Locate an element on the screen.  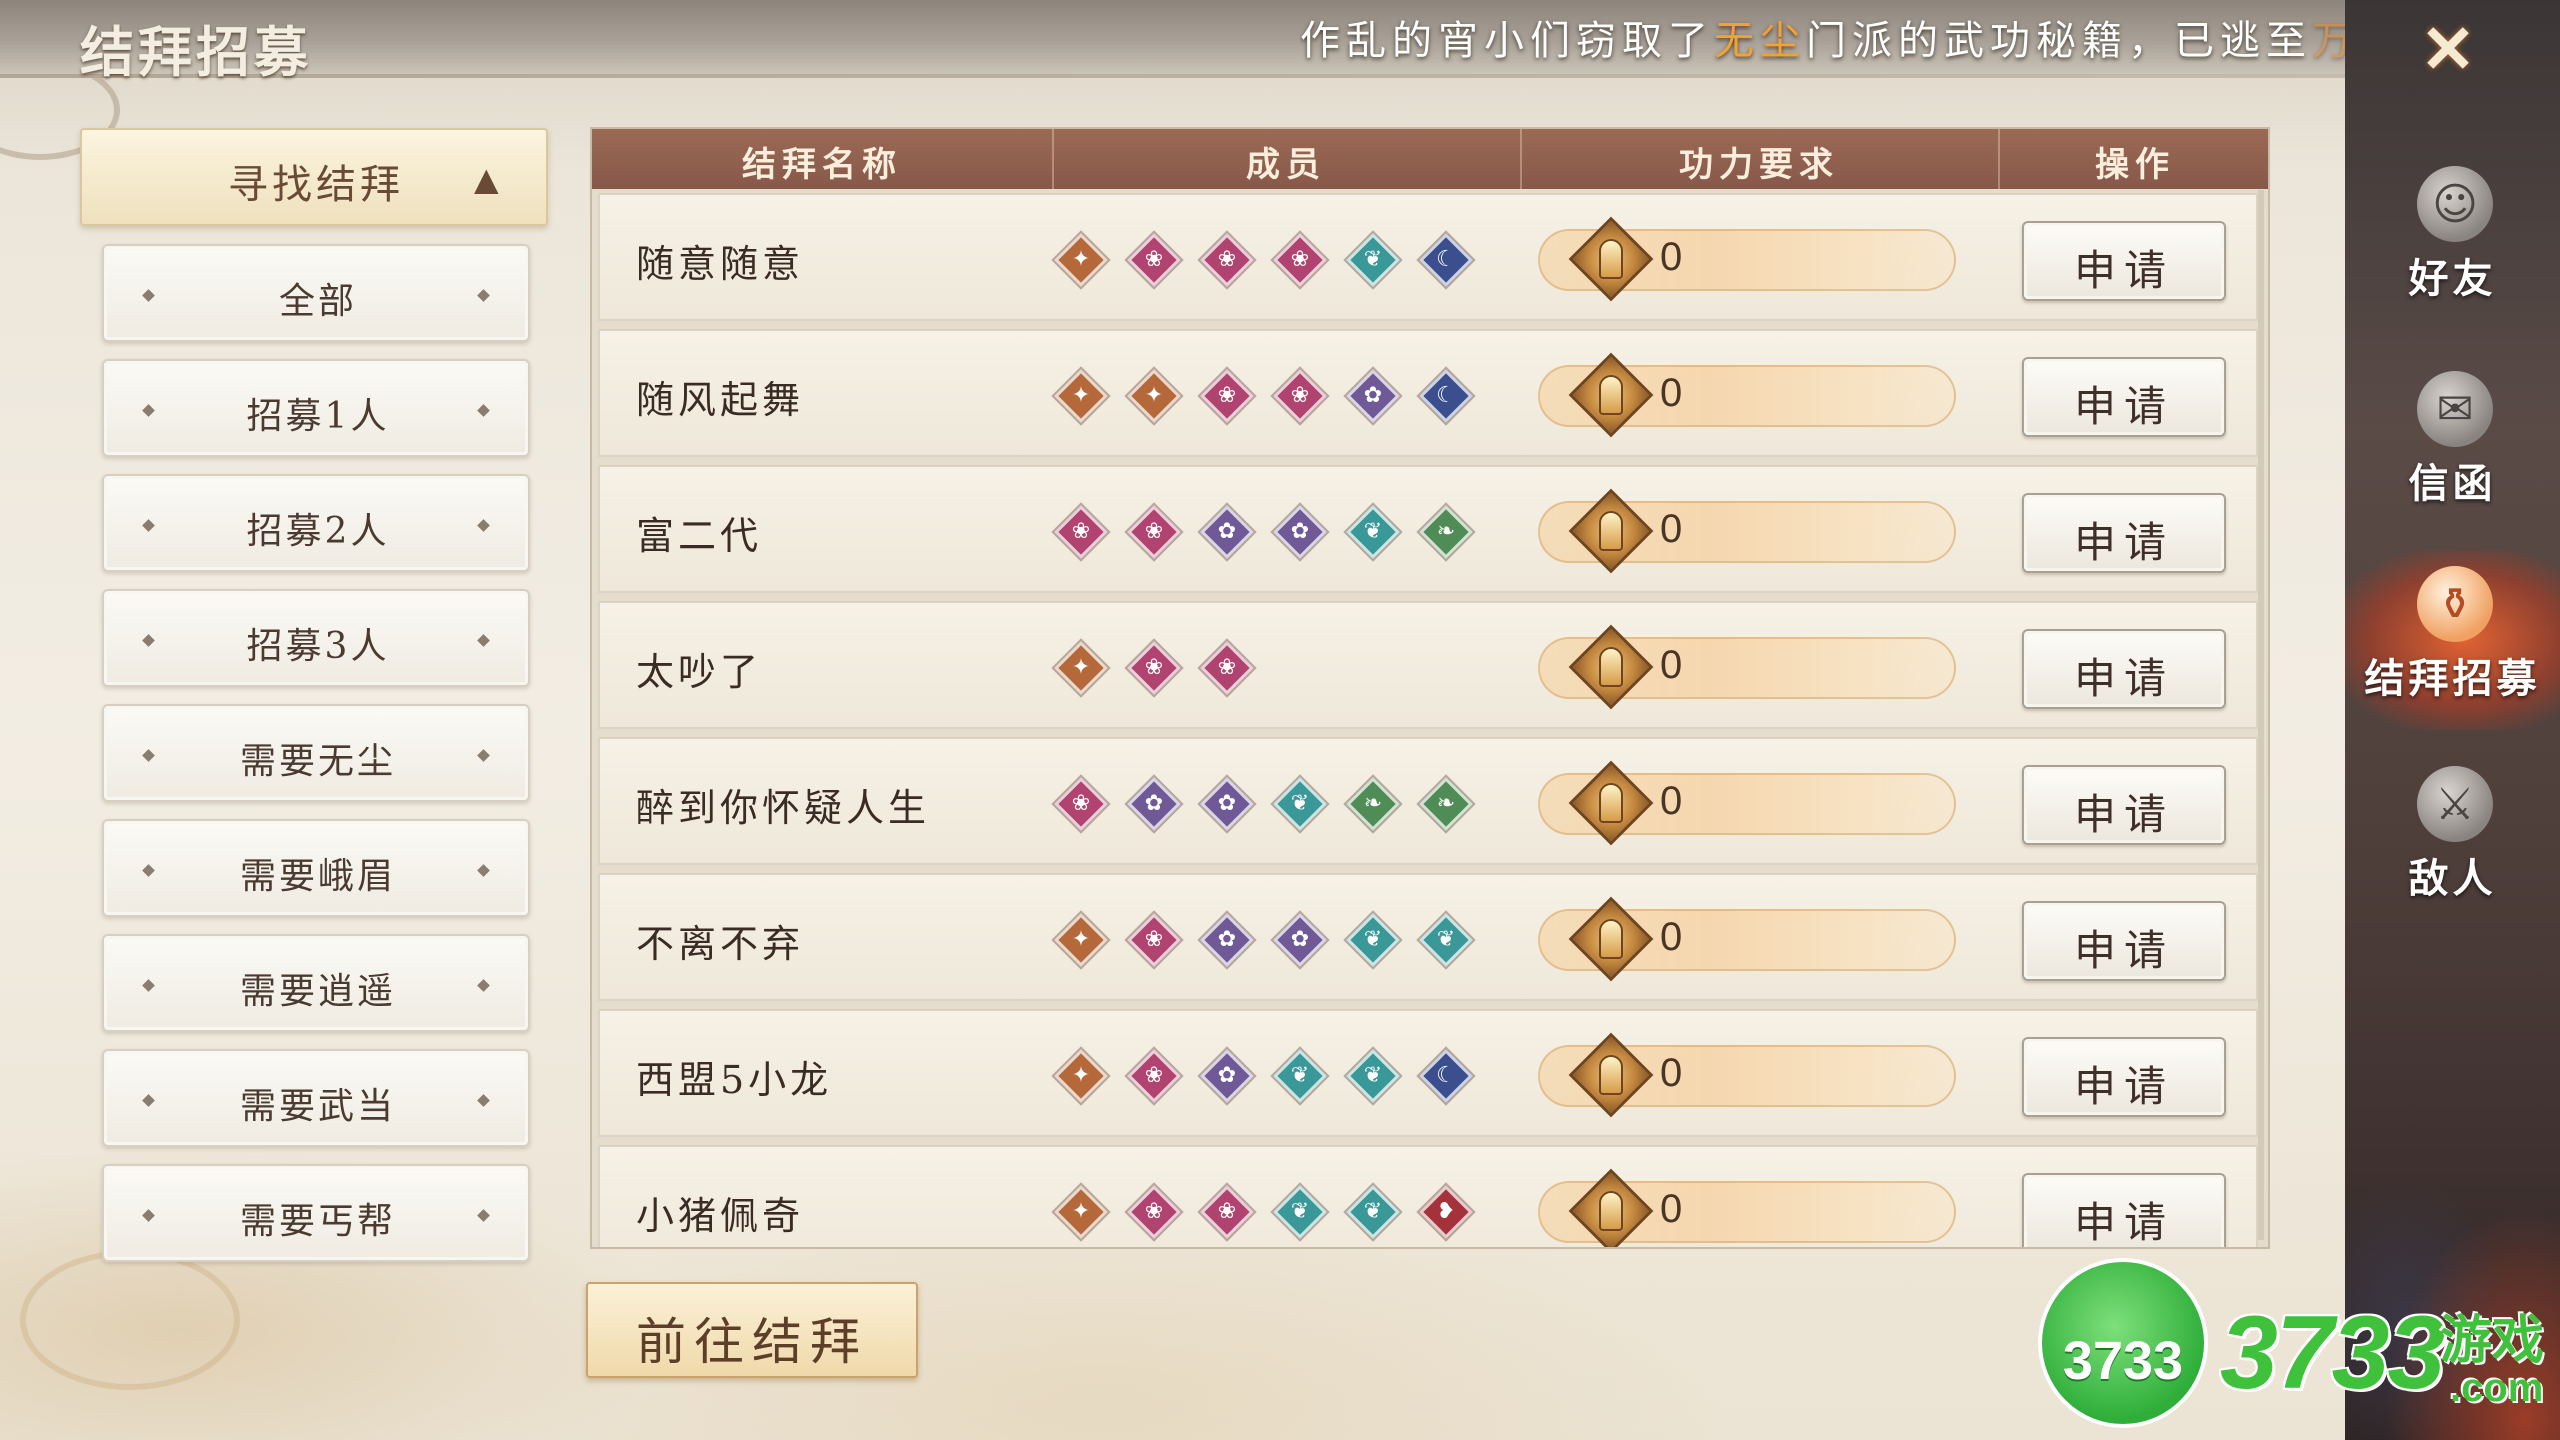
table-row: 小猪佩奇 ✦ ❀ ❀ ❦ ❦ ❥ 0 申请 is located at coordinates (1428, 1196).